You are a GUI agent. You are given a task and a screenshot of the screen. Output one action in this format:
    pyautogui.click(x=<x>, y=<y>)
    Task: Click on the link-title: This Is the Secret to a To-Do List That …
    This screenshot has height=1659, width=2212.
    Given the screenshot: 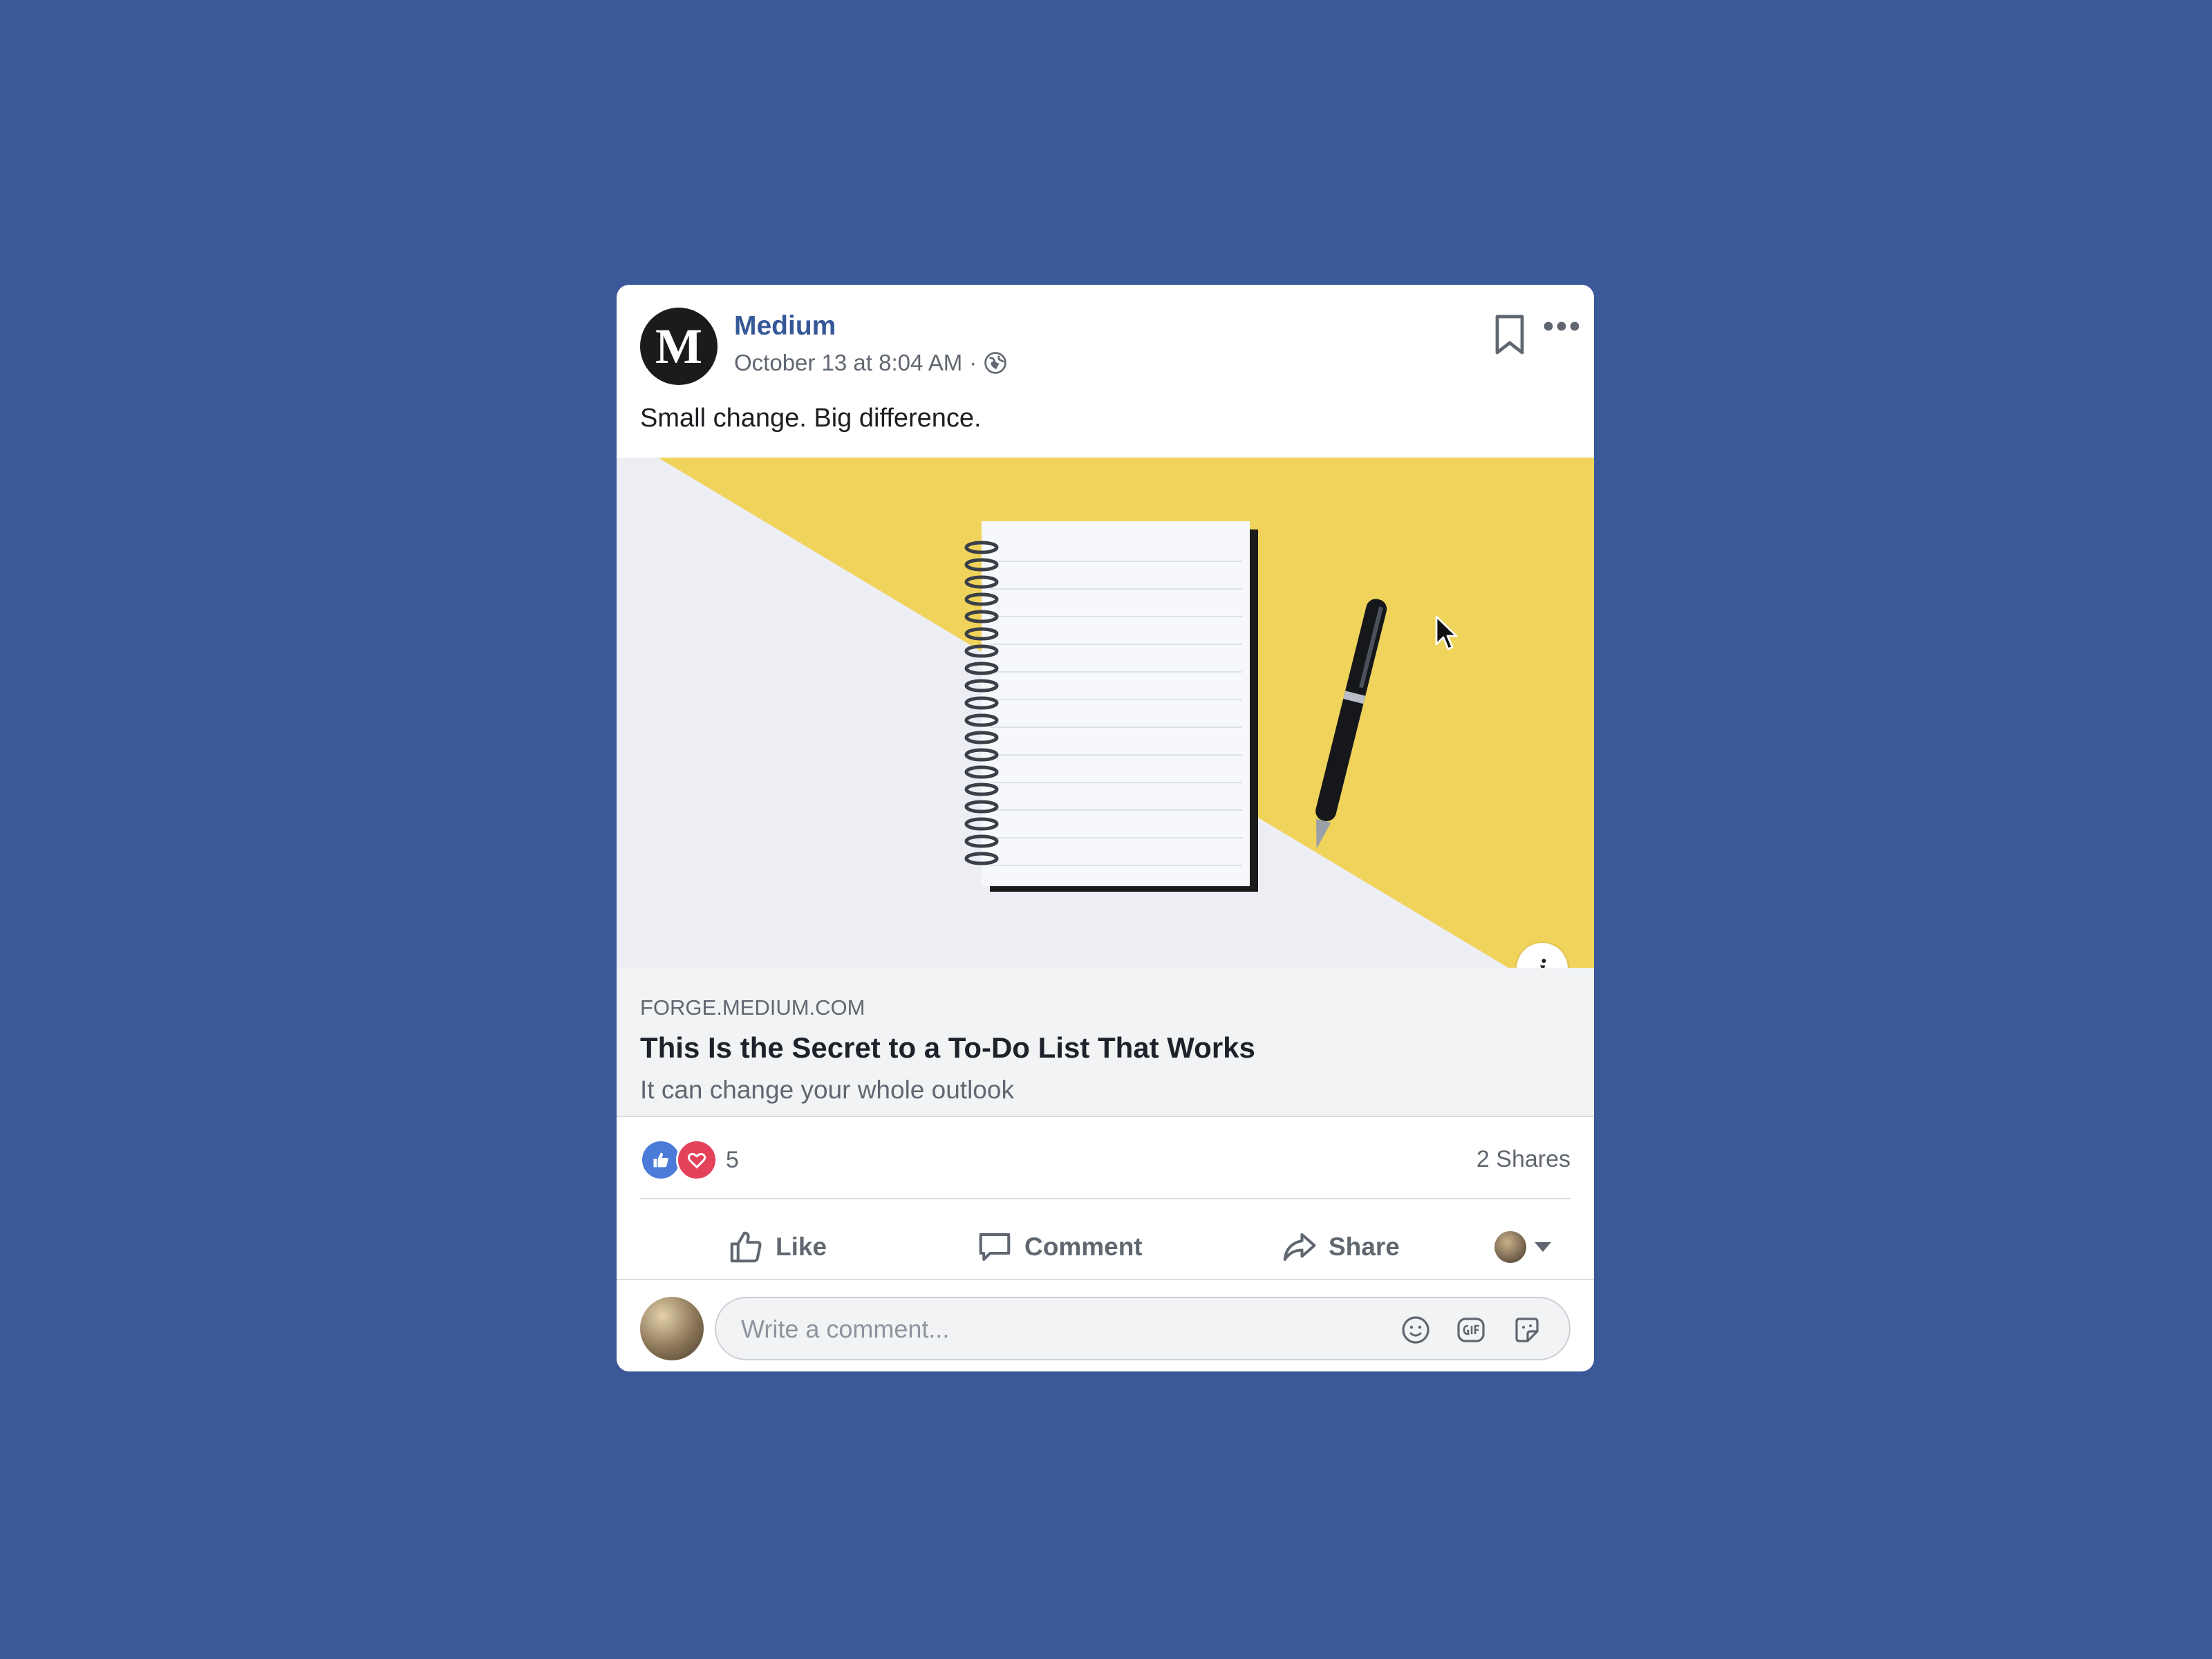 What is the action you would take?
    pyautogui.click(x=948, y=1048)
    